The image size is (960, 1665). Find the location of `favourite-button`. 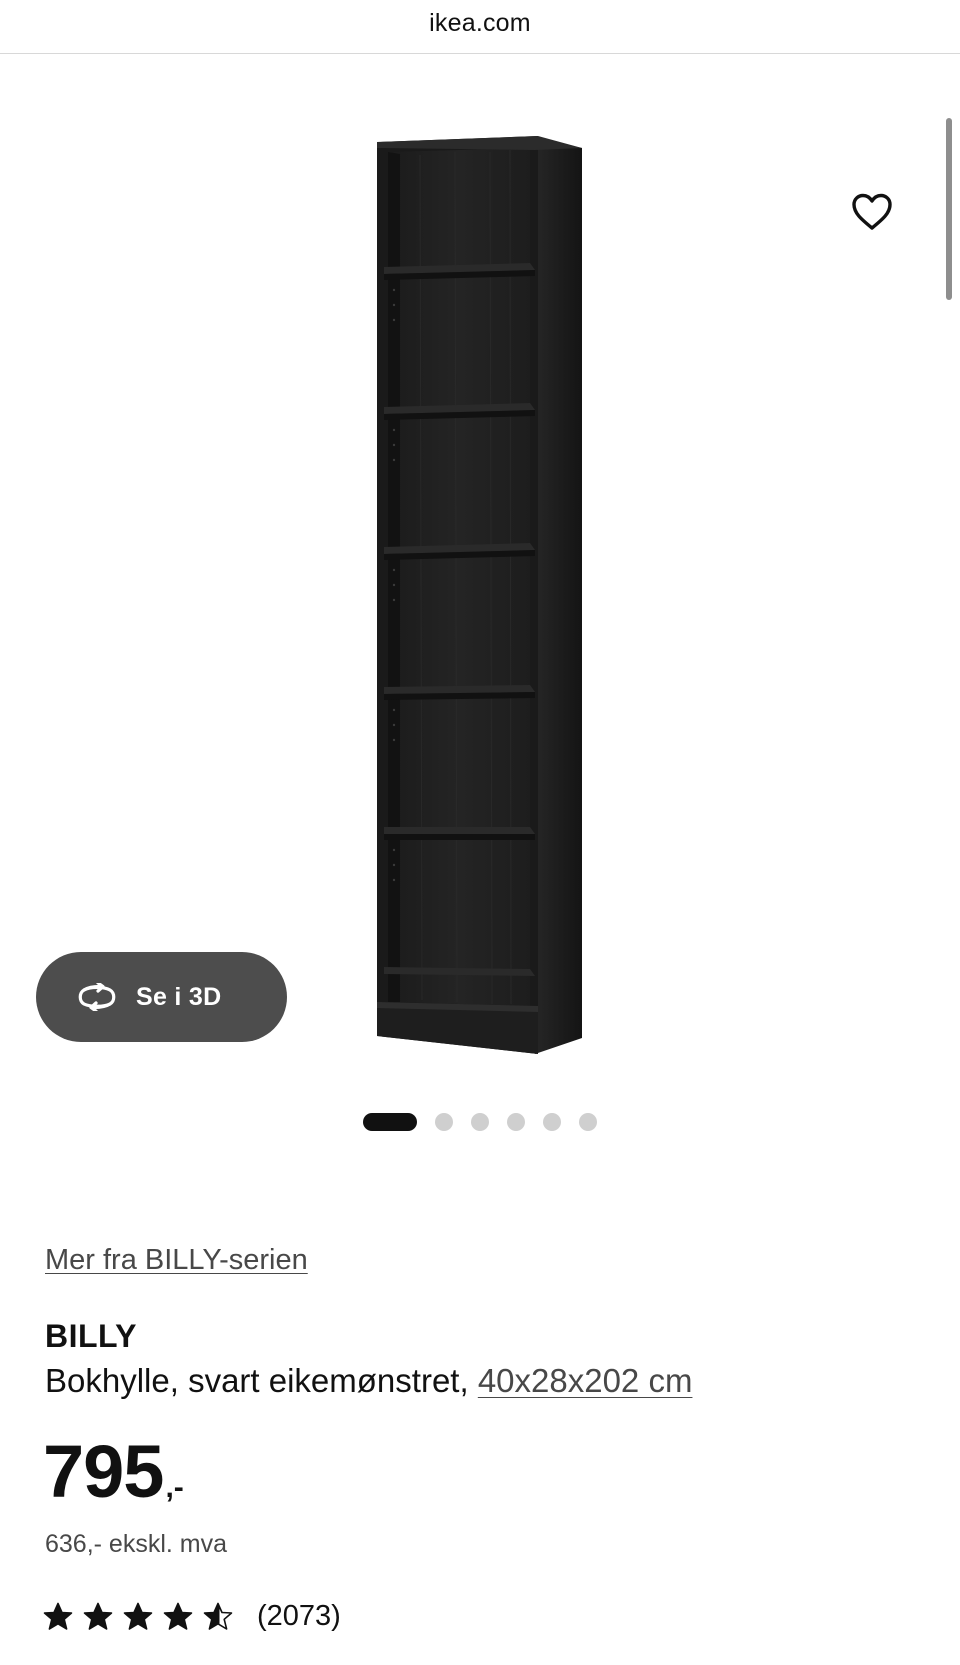

favourite-button is located at coordinates (872, 212).